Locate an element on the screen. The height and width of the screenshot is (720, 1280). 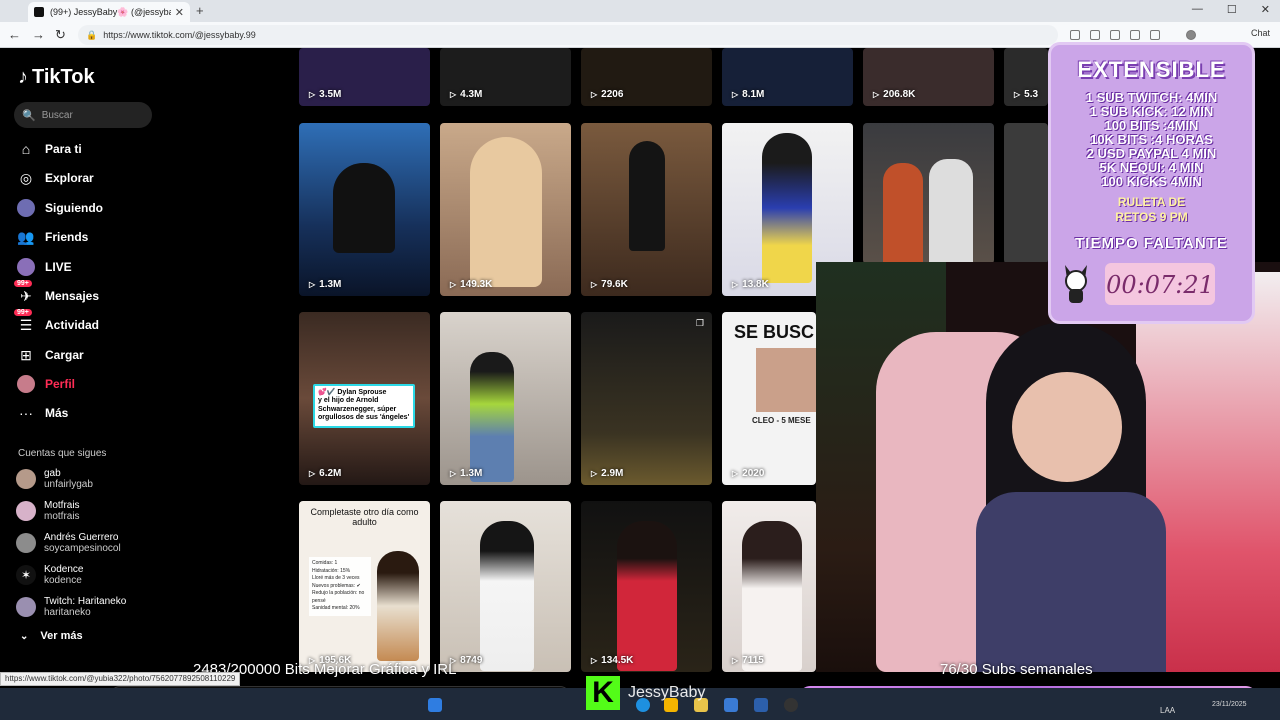
tiktok-note-icon: ♪ is located at coordinates (23, 77).